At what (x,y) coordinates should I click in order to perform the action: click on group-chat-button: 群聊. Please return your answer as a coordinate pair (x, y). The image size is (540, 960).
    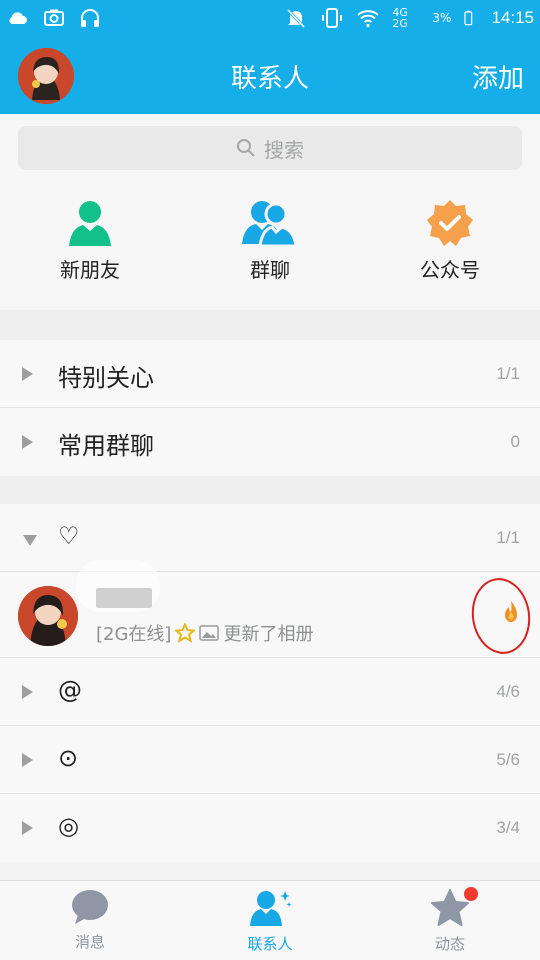
    Looking at the image, I should click on (270, 240).